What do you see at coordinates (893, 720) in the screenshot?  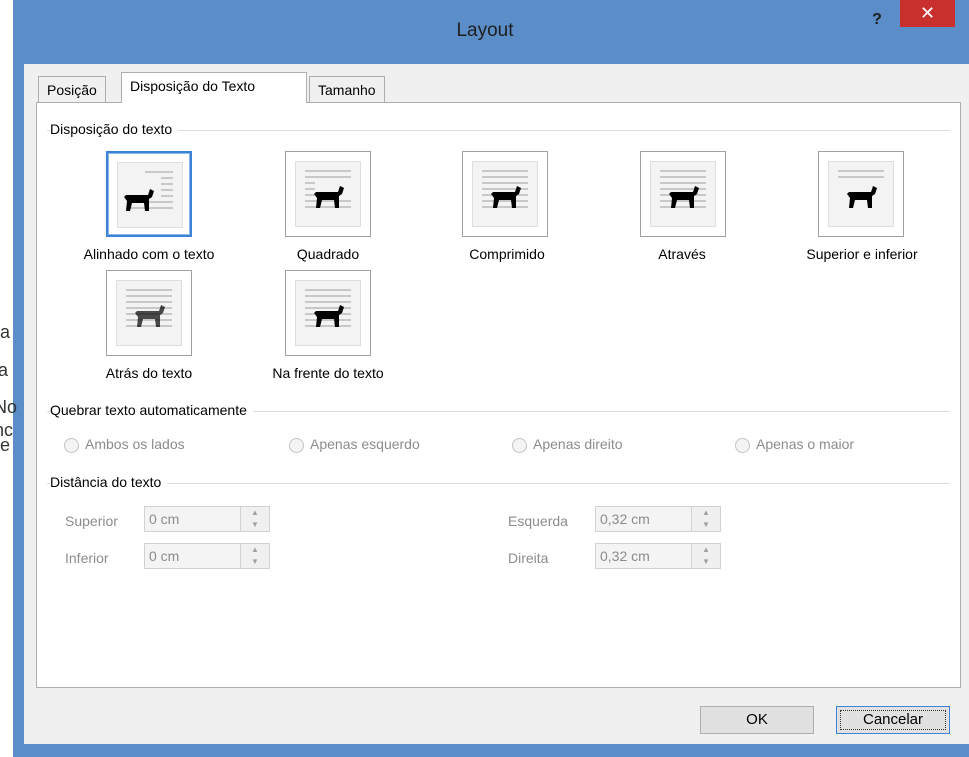 I see `cancel-button: Cancelar` at bounding box center [893, 720].